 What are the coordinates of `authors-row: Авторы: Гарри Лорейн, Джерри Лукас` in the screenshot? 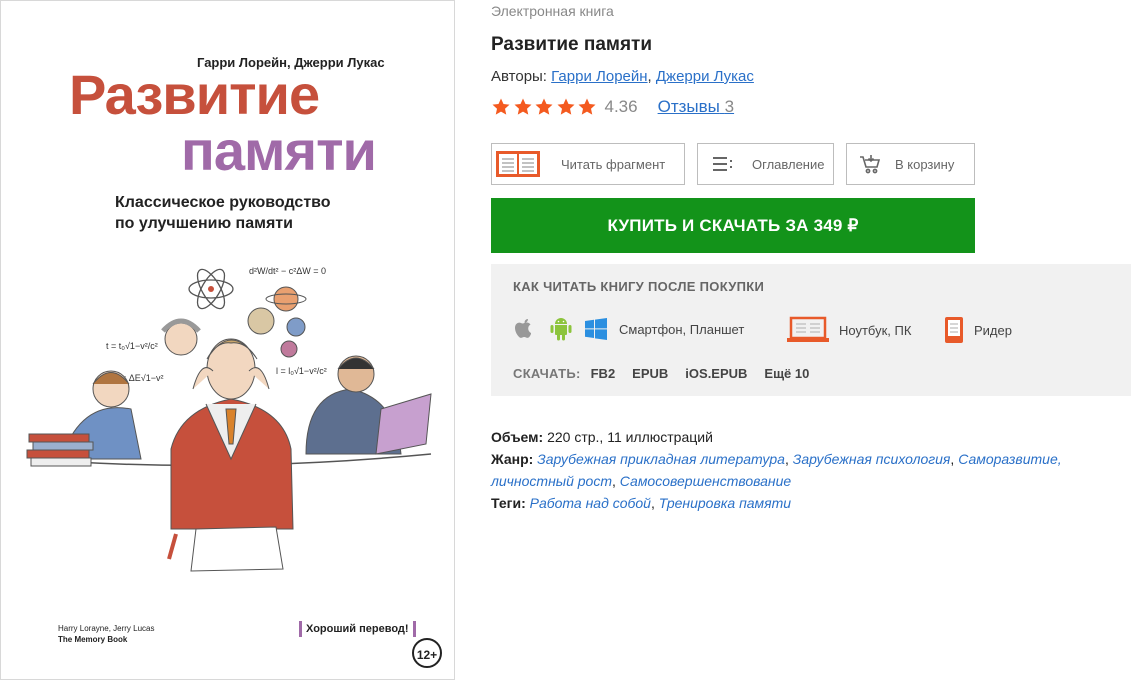 It's located at (622, 76).